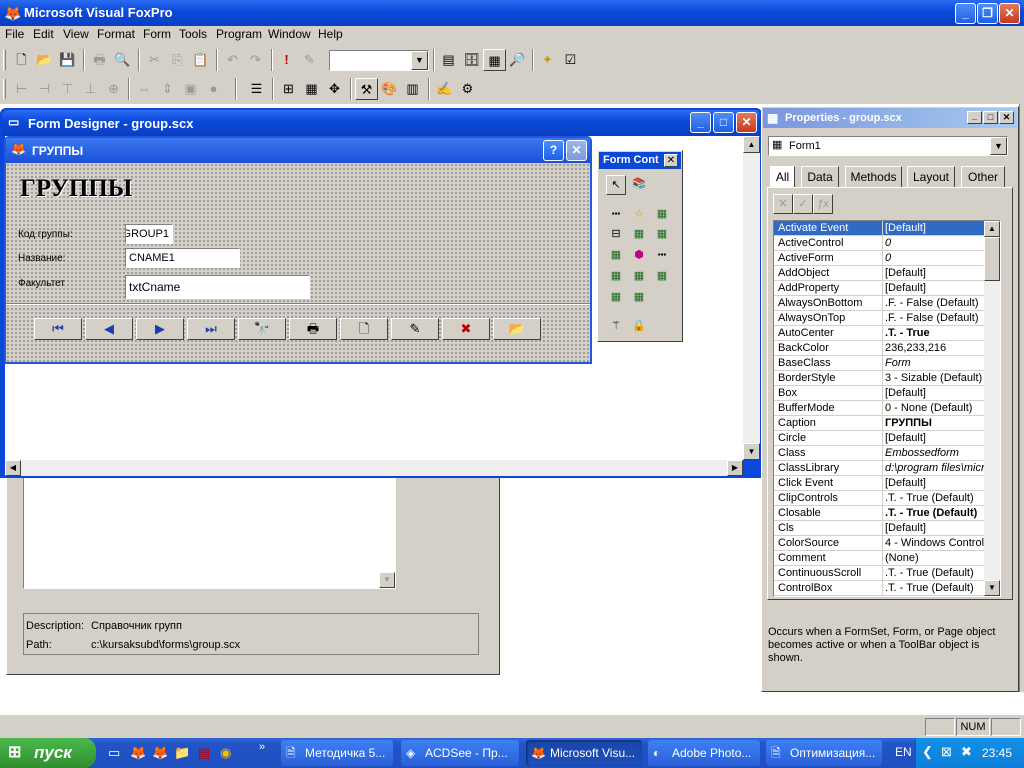 The height and width of the screenshot is (768, 1024). Describe the element at coordinates (209, 533) in the screenshot. I see `project-file-list: ▼` at that location.